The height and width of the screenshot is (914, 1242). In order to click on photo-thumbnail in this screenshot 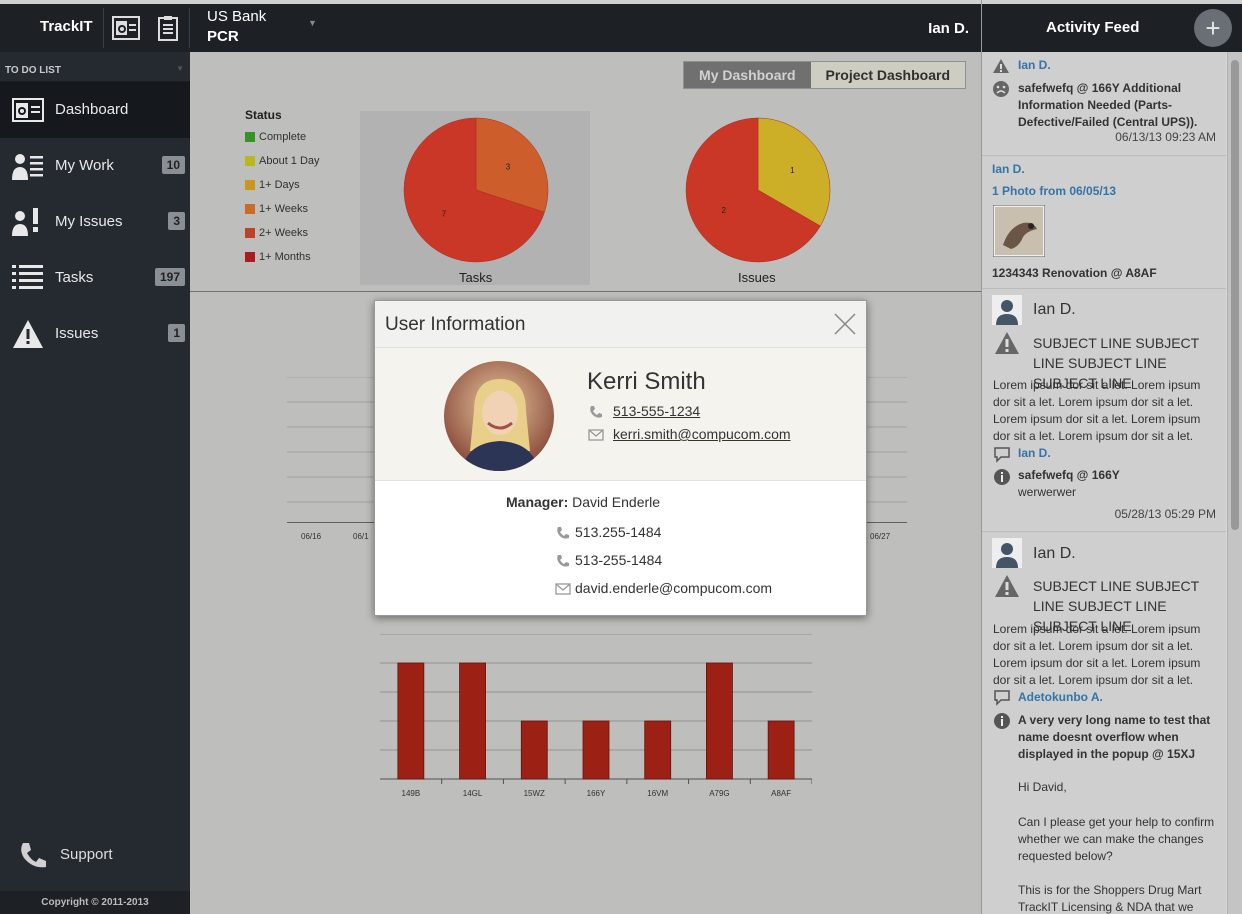, I will do `click(1019, 231)`.